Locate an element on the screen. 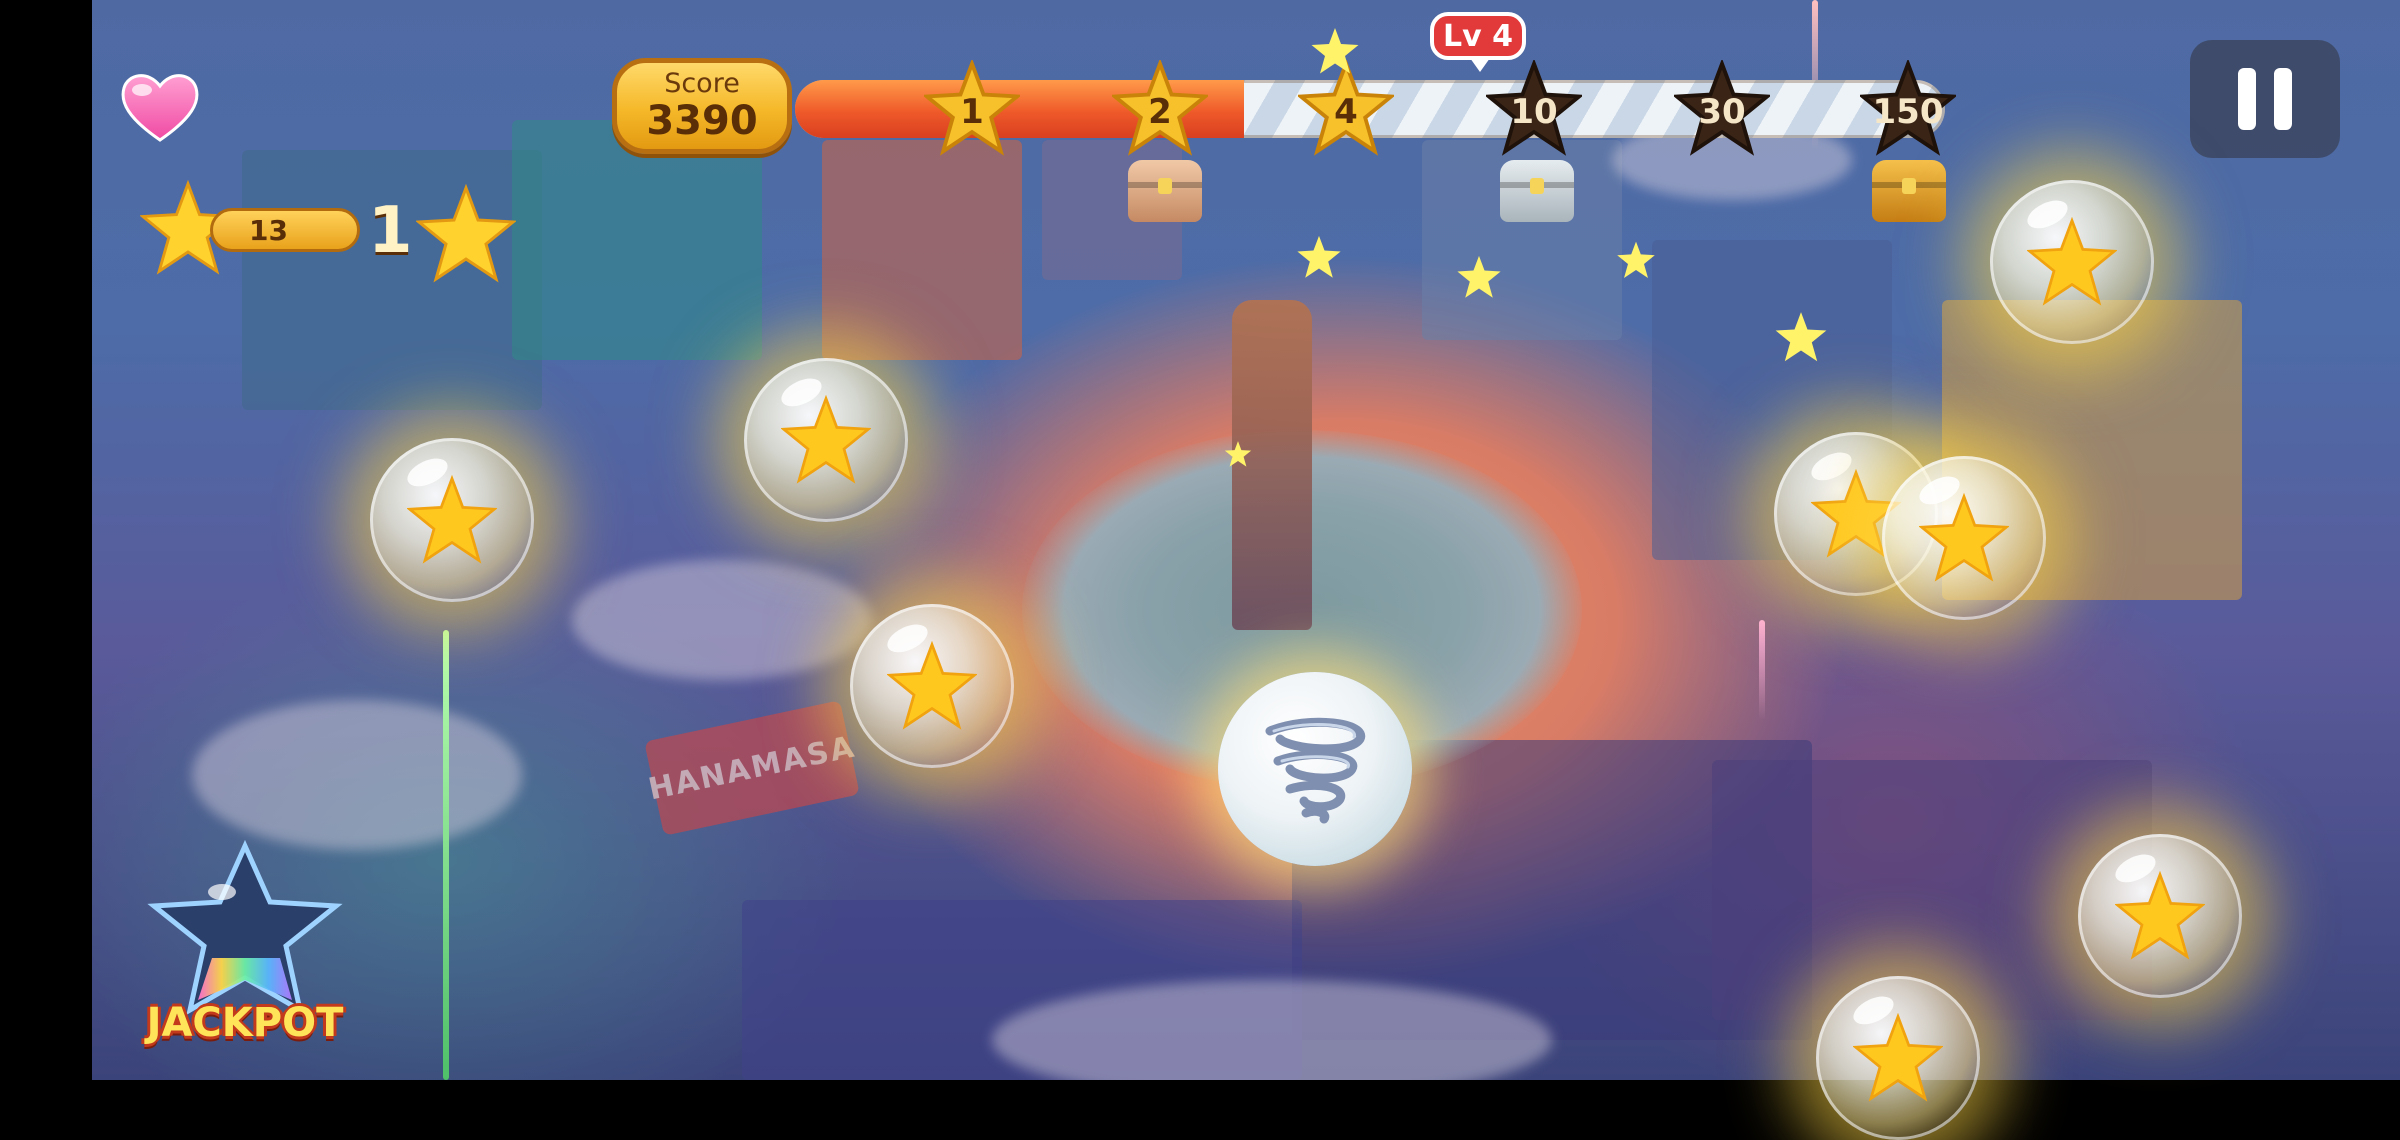  shop-sign: HANAMASA is located at coordinates (752, 768).